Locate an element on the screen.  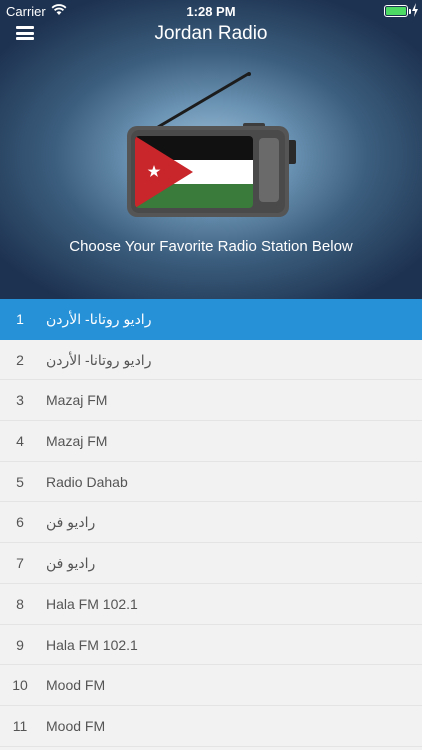
status-time: 1:28 PM is located at coordinates (211, 11).